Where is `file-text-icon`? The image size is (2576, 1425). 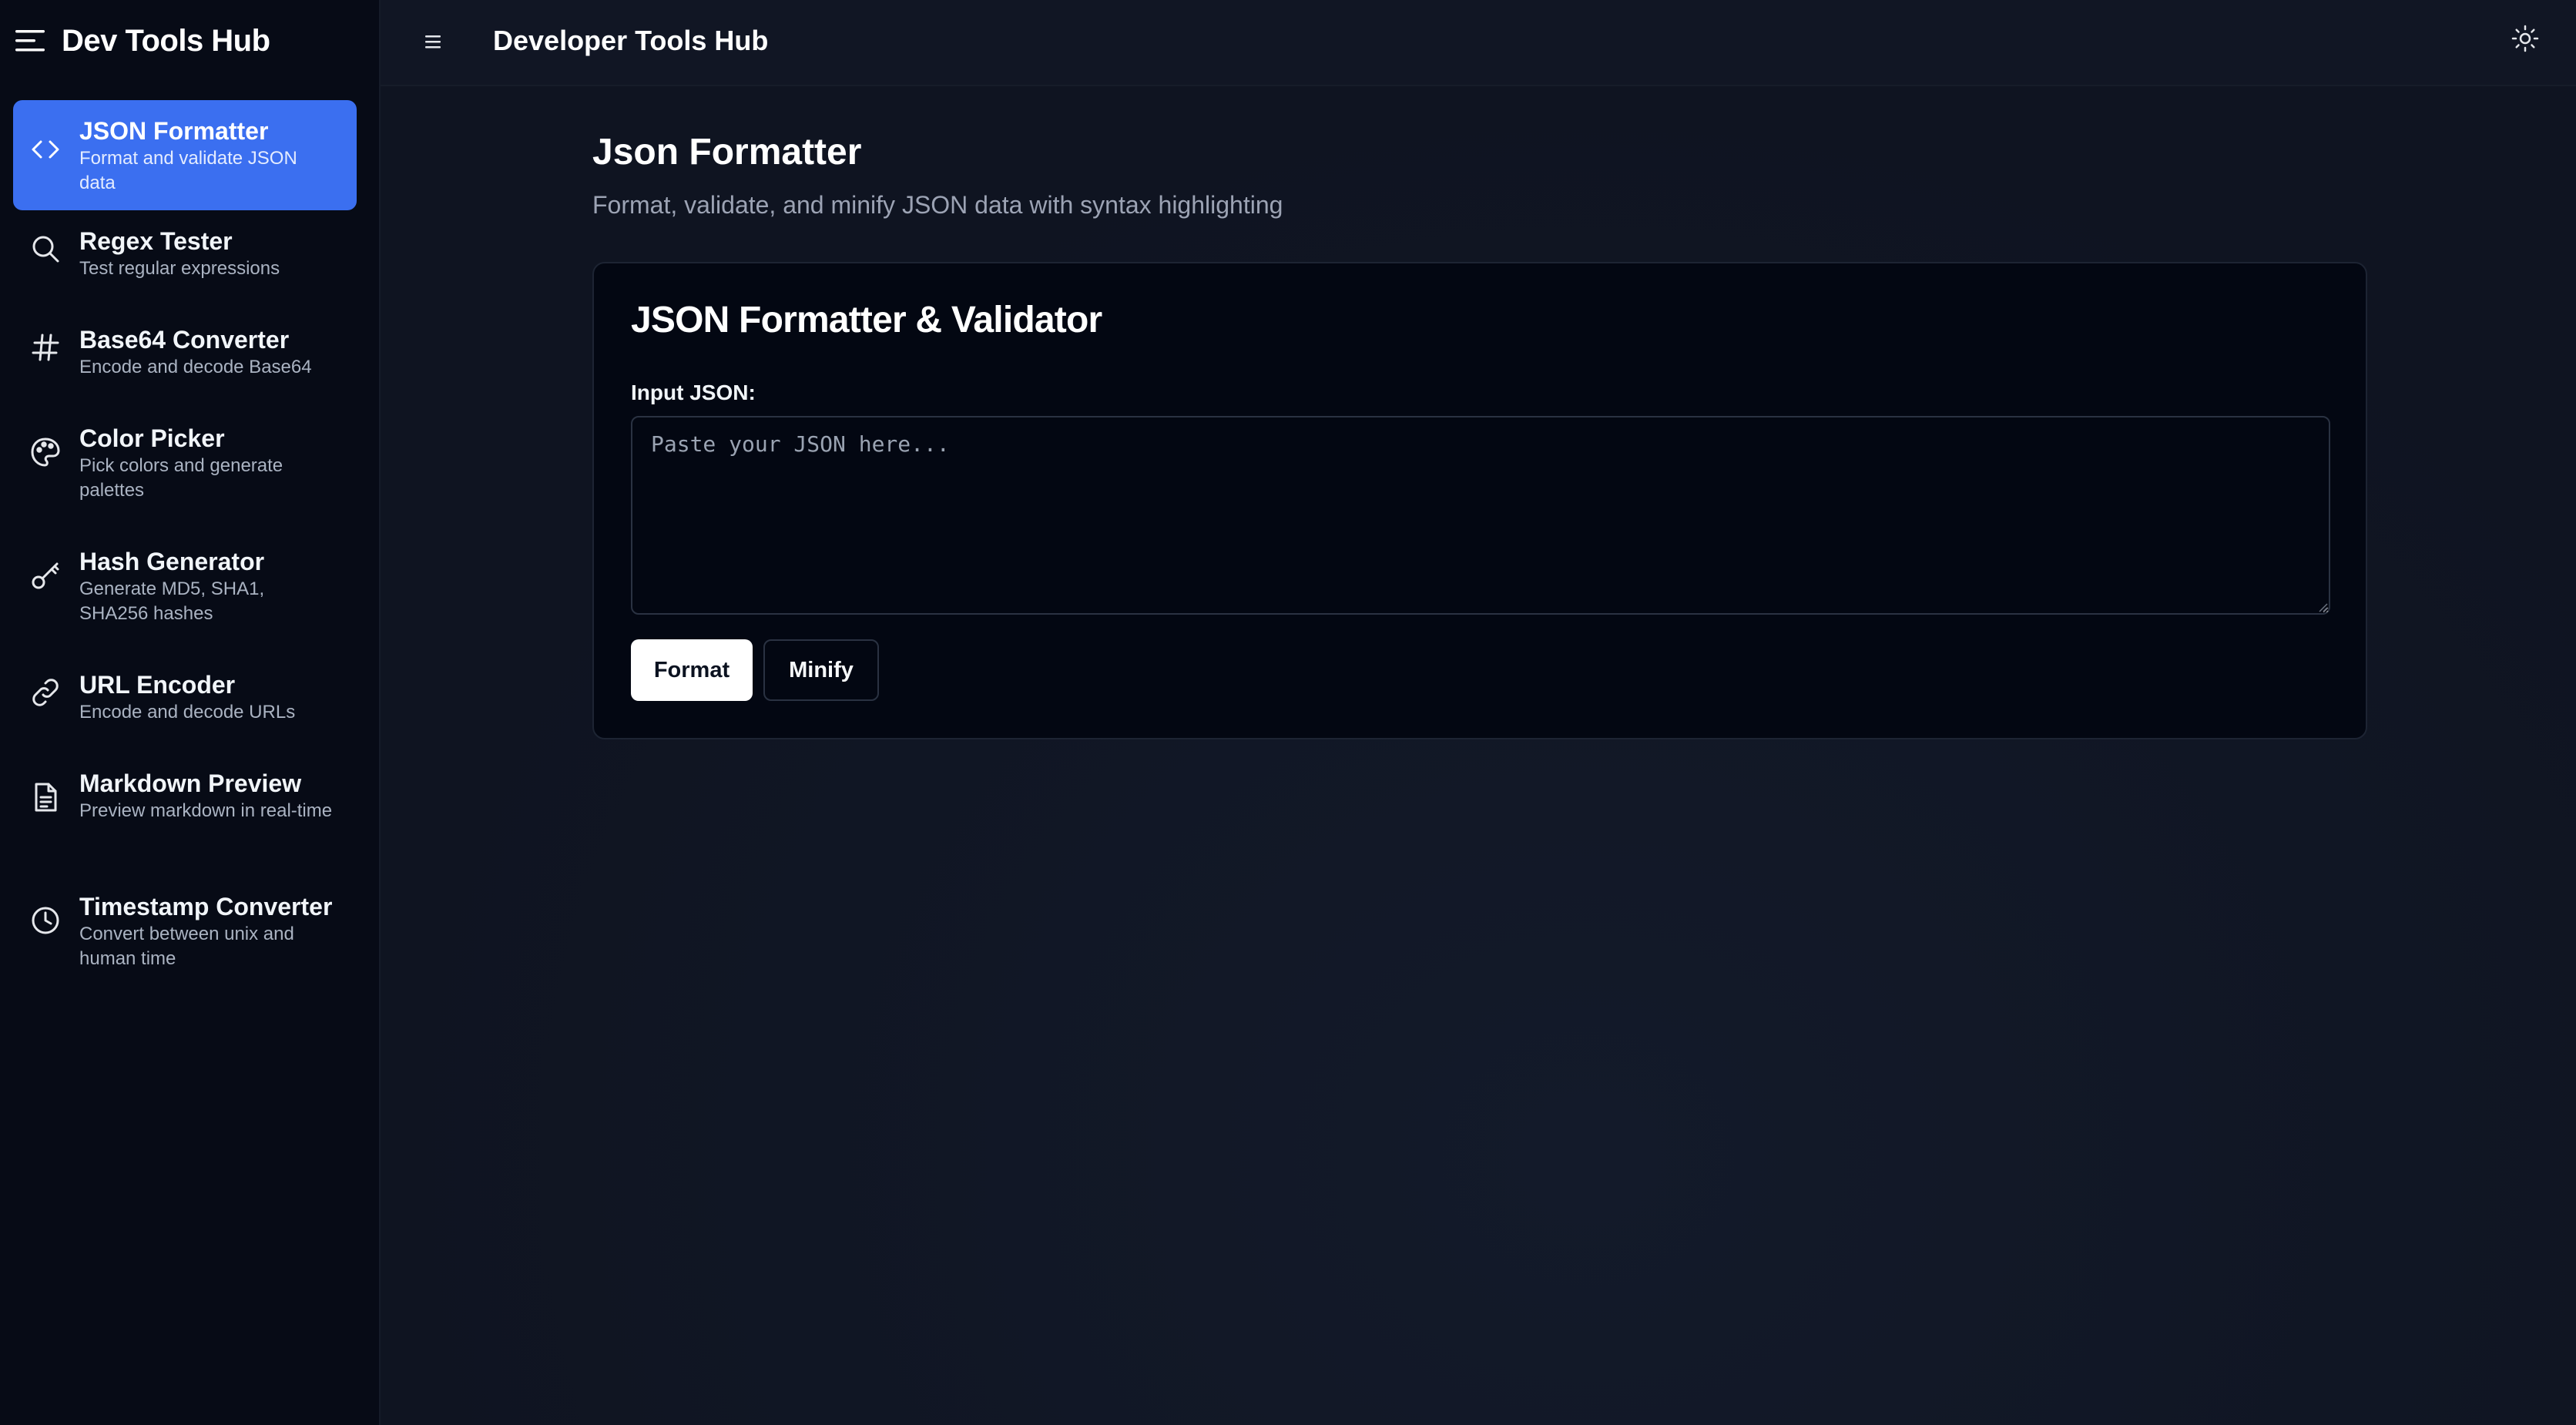 file-text-icon is located at coordinates (45, 798).